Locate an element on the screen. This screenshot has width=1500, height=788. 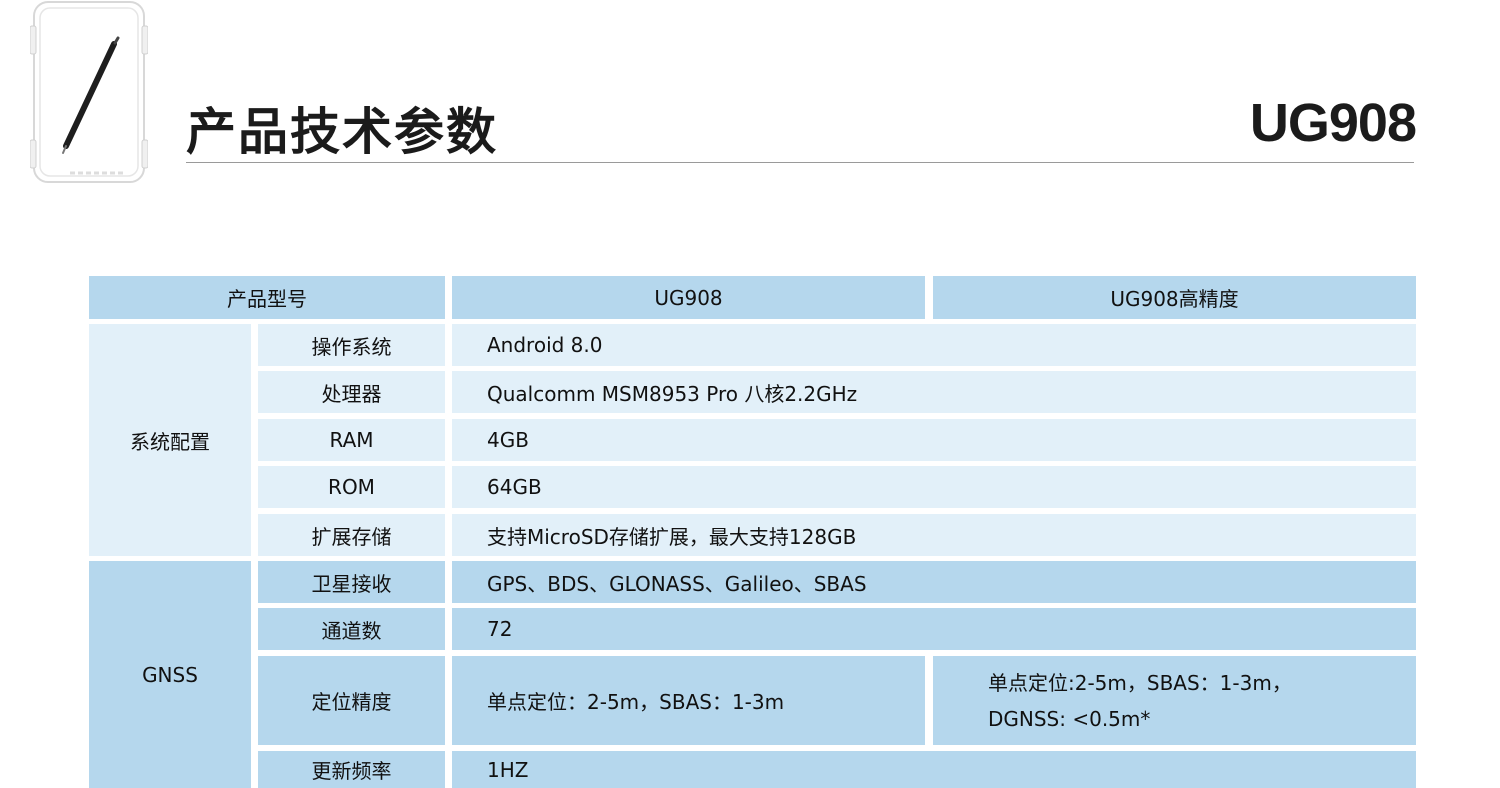
model-title: UG908 is located at coordinates (1333, 123).